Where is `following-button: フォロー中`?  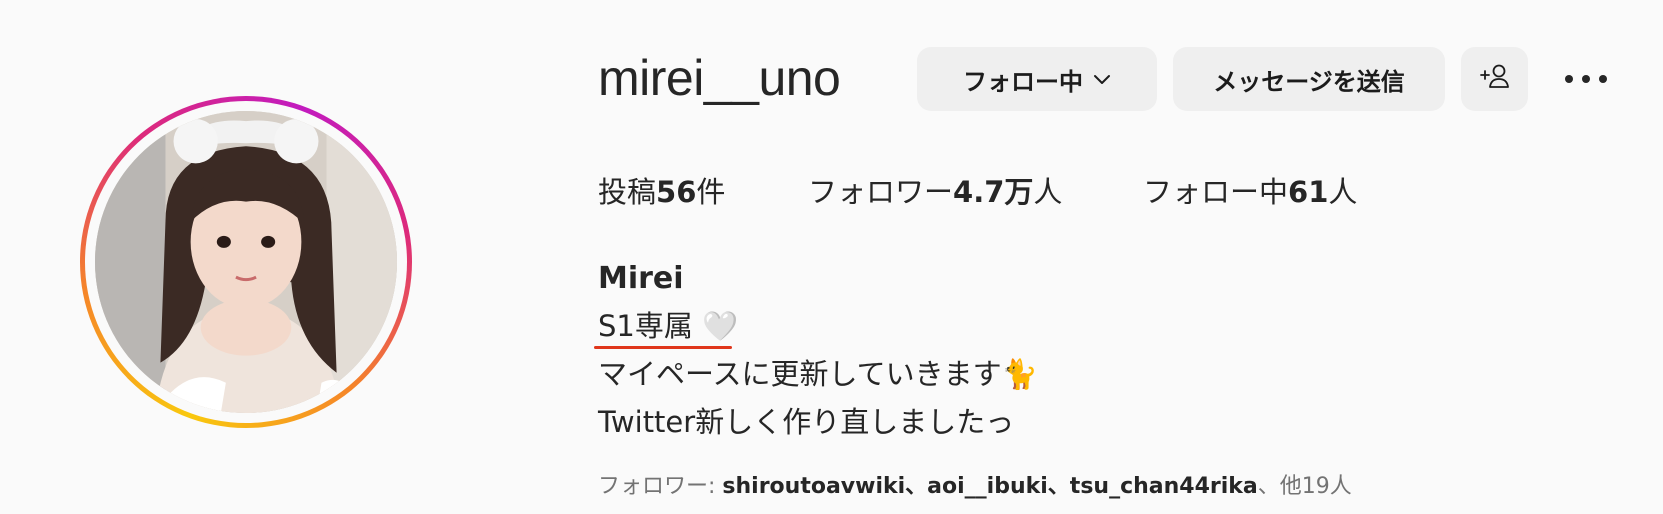
following-button: フォロー中 is located at coordinates (1037, 79).